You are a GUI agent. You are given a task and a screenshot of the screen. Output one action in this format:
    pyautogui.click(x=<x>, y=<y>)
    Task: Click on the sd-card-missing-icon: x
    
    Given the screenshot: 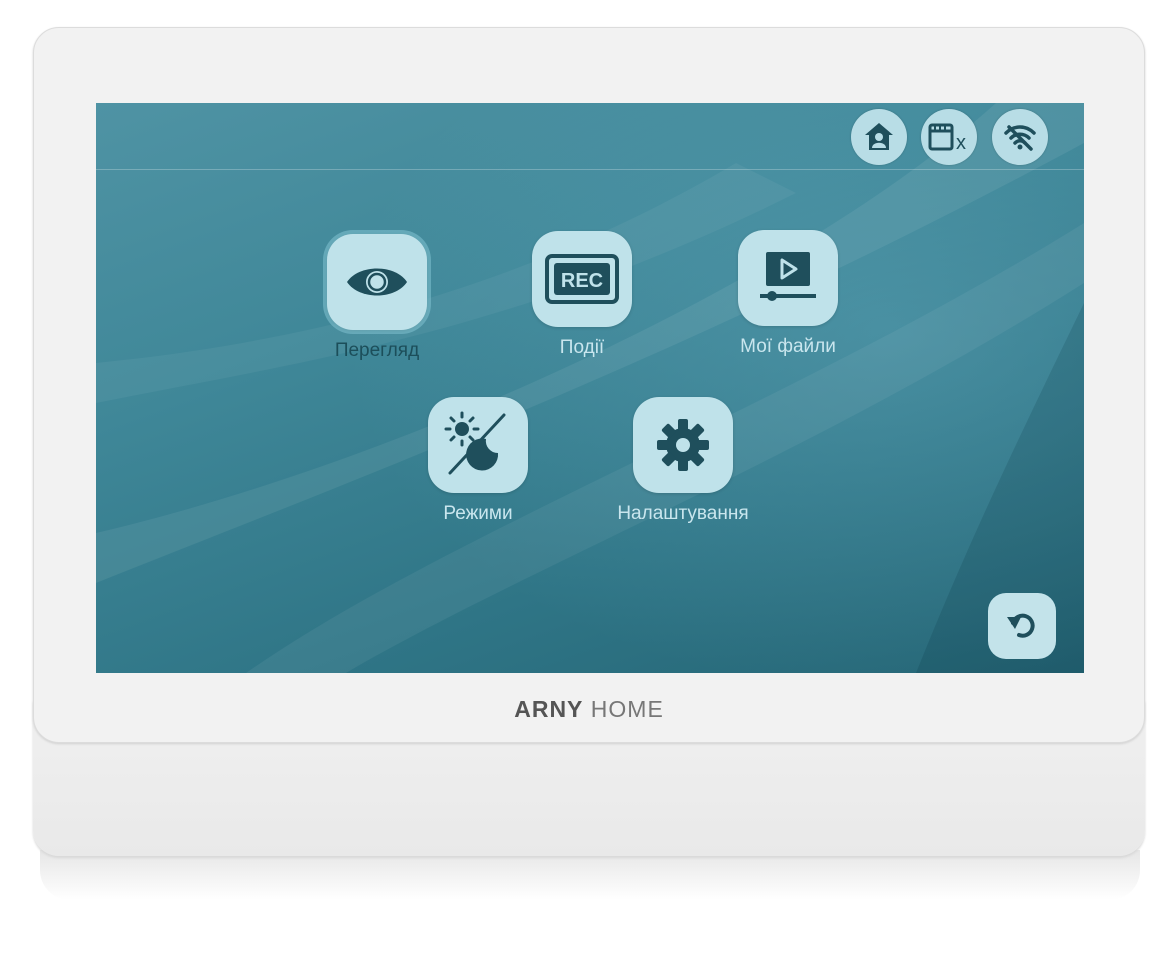 What is the action you would take?
    pyautogui.click(x=949, y=137)
    